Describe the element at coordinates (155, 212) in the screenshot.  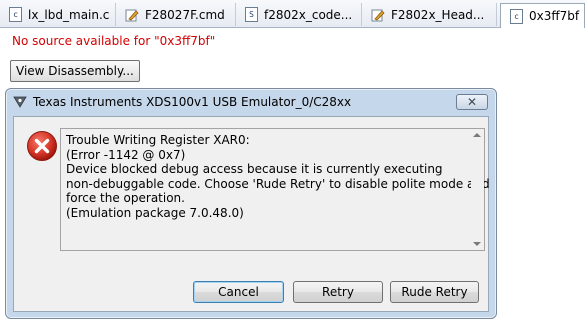
I see `message-line: (Emulation package 7.0.48.0)` at that location.